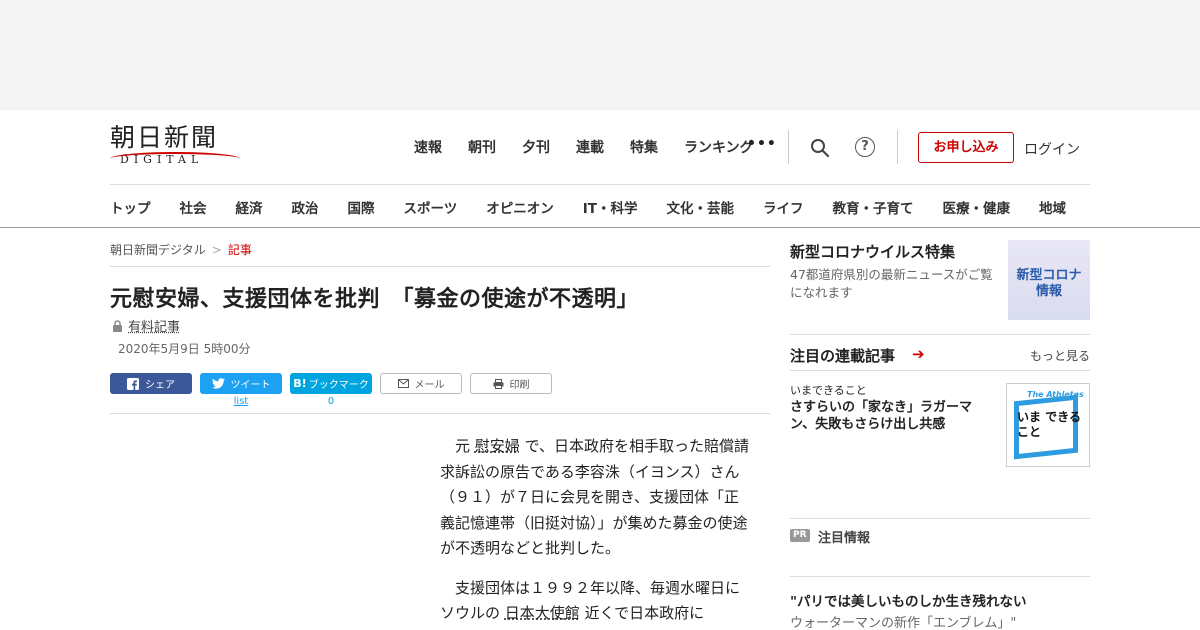 This screenshot has height=630, width=1200. What do you see at coordinates (892, 416) in the screenshot?
I see `series-headline: さすらいの「家なき」ラガーマン、失敗もさらけ出し共感` at bounding box center [892, 416].